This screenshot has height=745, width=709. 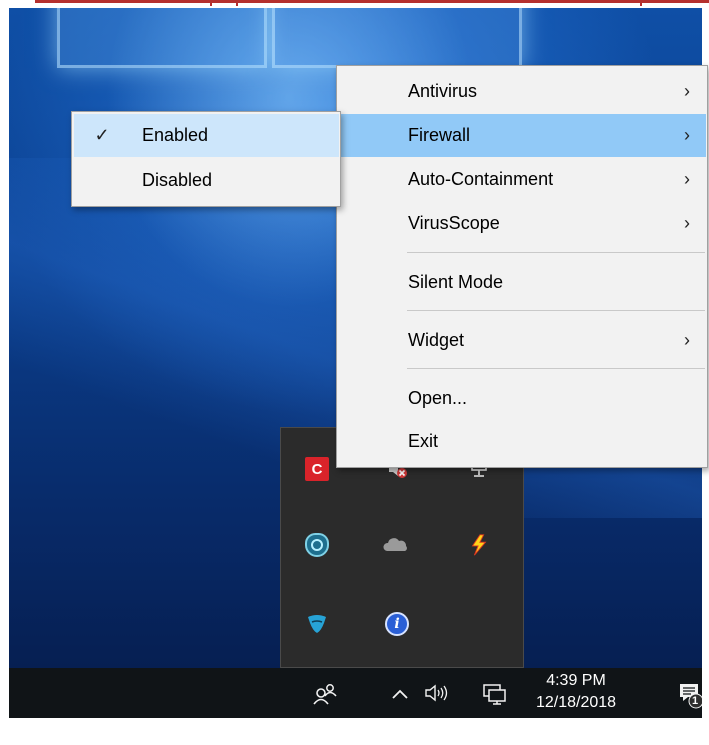 I want to click on menu-item-virusscope: VirusScope ›, so click(x=522, y=223).